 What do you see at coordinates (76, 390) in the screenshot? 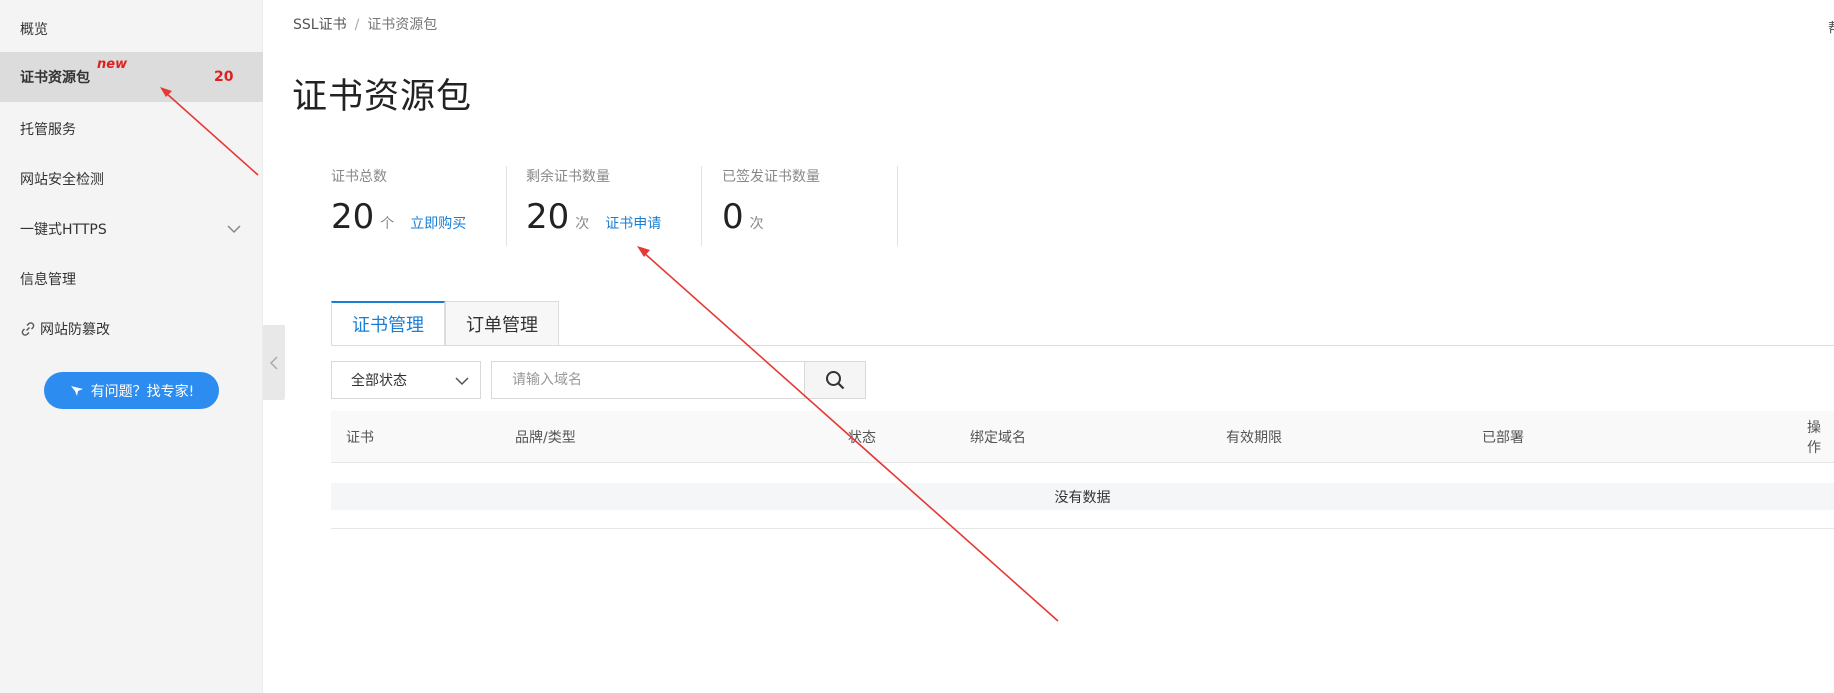
I see `chat-bird-icon` at bounding box center [76, 390].